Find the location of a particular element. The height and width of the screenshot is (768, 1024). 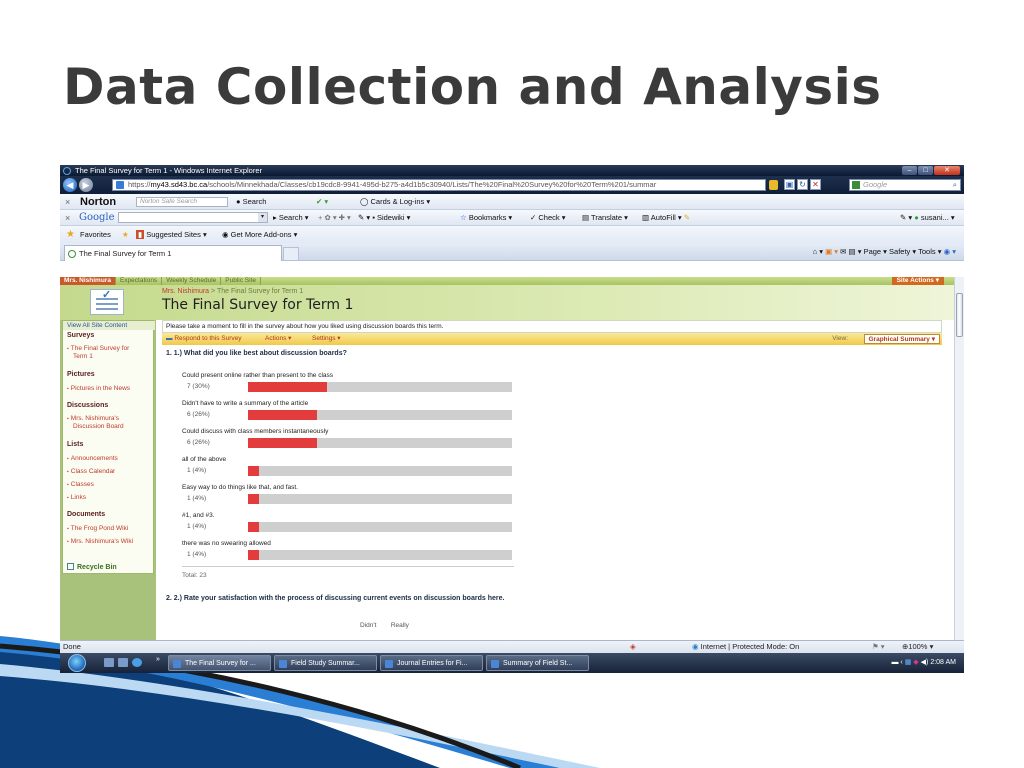

tray-keyboard-icon: ▬ is located at coordinates (894, 662).